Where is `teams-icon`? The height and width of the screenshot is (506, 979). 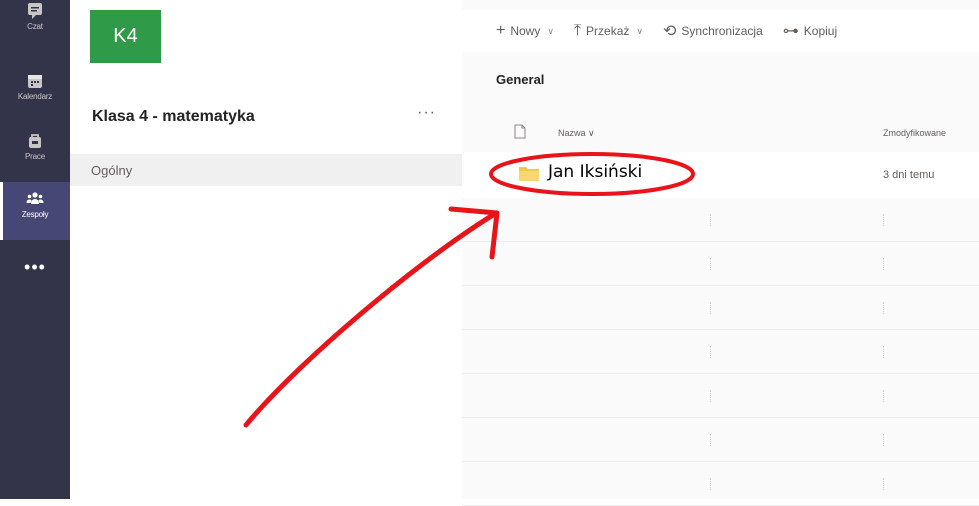 teams-icon is located at coordinates (35, 198).